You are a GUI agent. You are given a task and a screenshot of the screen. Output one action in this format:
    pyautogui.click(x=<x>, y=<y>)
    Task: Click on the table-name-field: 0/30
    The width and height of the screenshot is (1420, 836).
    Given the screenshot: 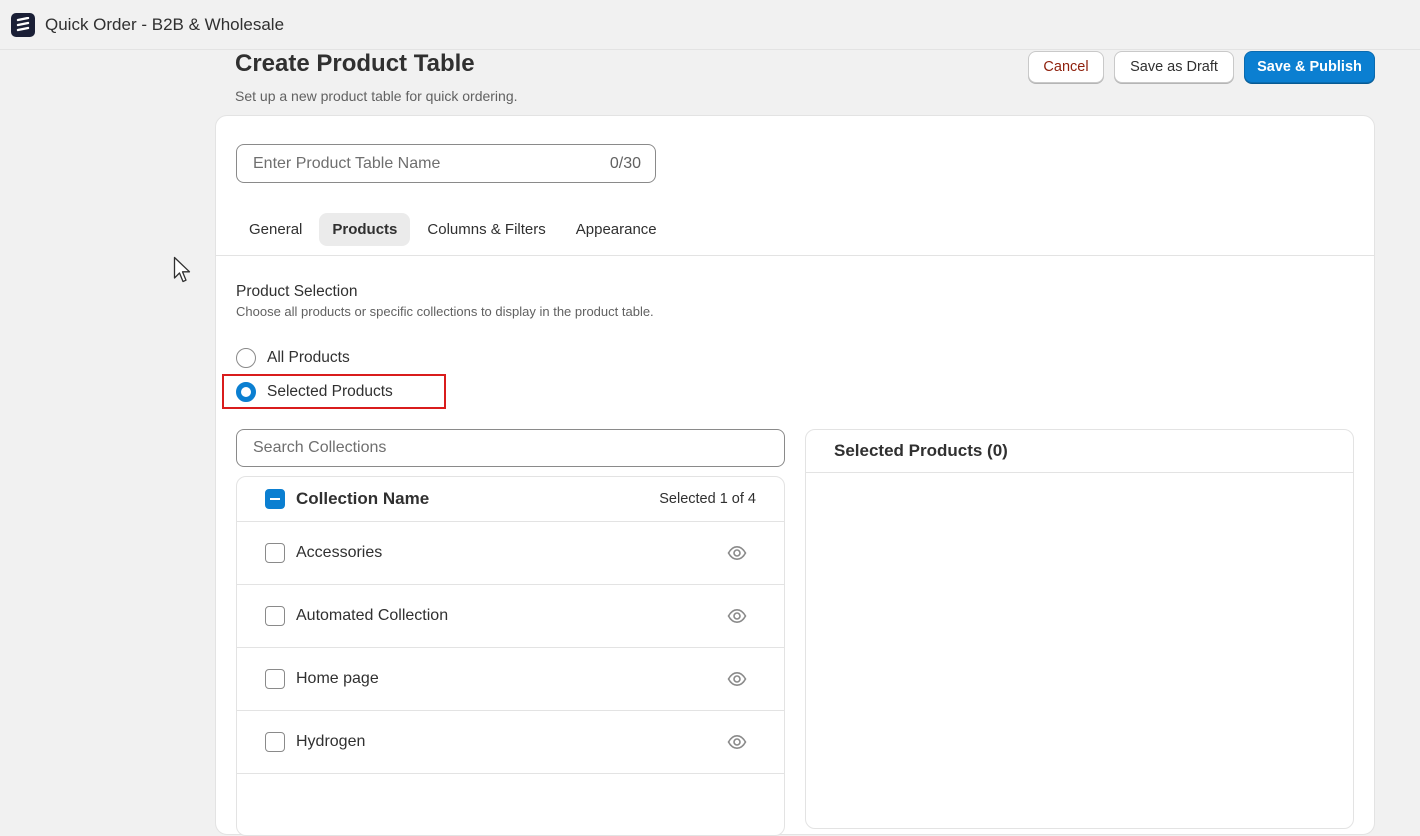 What is the action you would take?
    pyautogui.click(x=446, y=163)
    